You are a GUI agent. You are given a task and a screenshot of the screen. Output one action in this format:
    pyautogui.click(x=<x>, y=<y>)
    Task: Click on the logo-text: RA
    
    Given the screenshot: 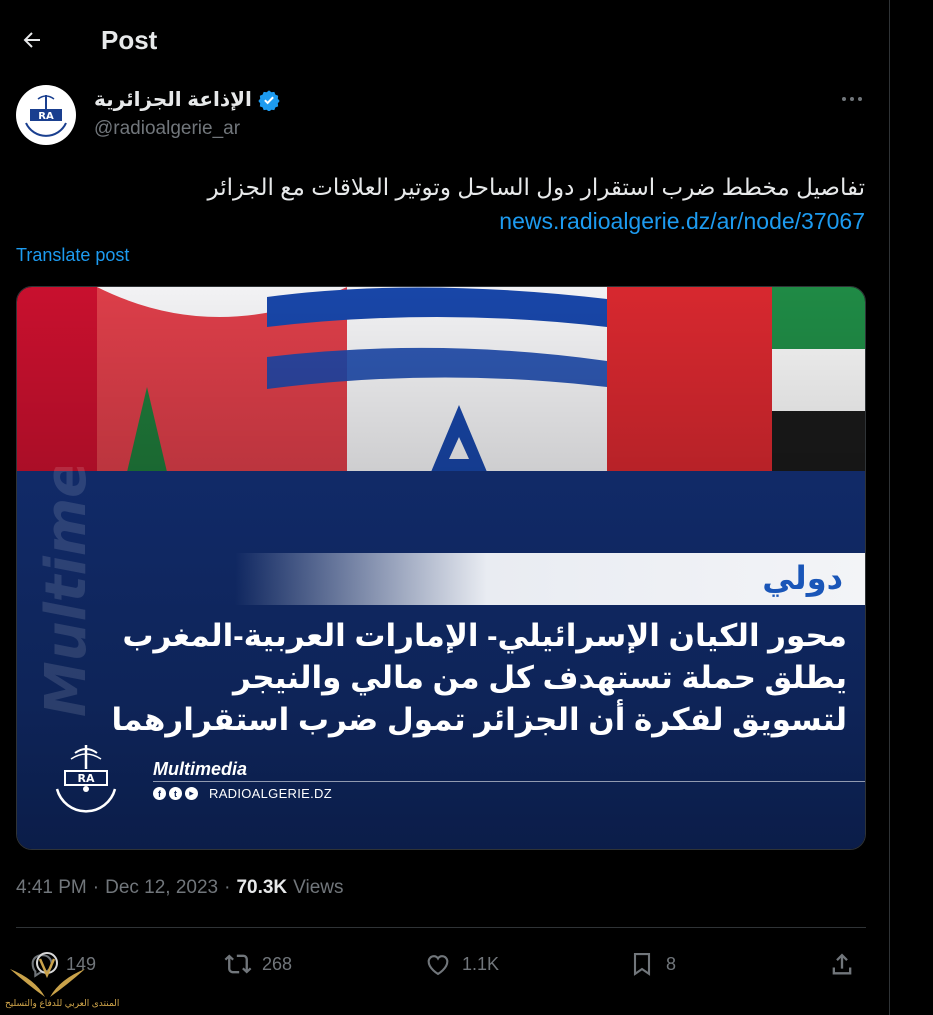 What is the action you would take?
    pyautogui.click(x=46, y=116)
    